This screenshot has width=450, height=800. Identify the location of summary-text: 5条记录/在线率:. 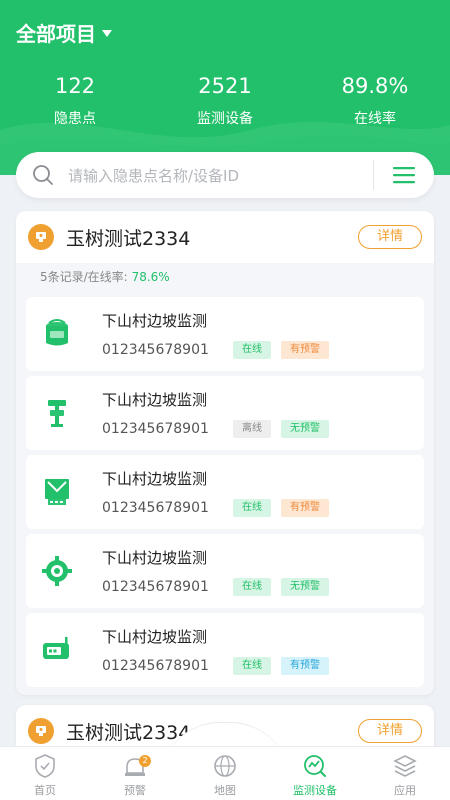
(84, 277).